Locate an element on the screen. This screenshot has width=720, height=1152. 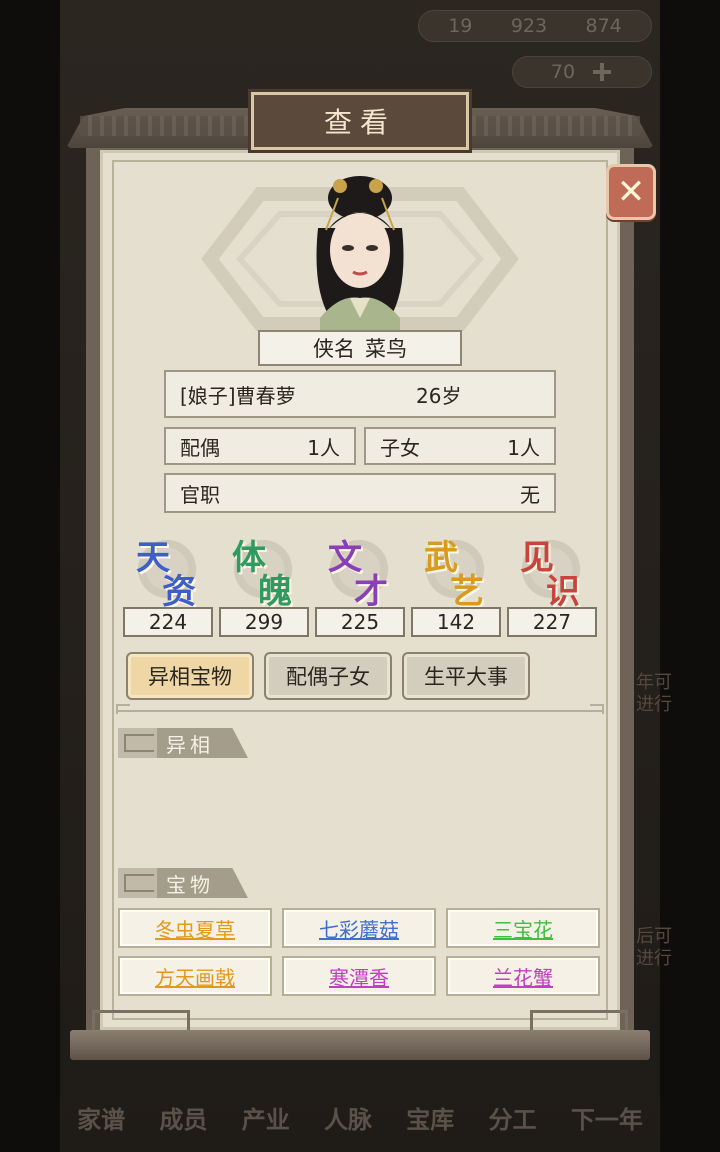
close-x-icon: ✕ is located at coordinates (631, 192).